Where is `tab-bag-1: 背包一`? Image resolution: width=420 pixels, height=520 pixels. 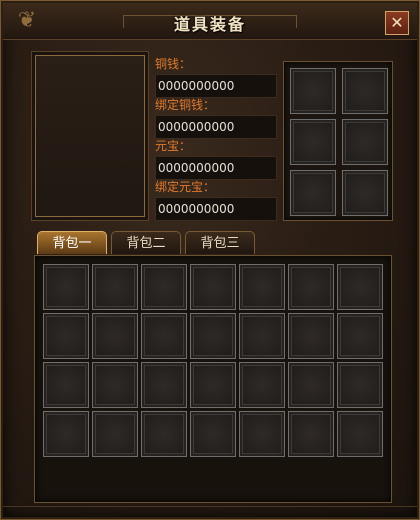 tab-bag-1: 背包一 is located at coordinates (72, 242).